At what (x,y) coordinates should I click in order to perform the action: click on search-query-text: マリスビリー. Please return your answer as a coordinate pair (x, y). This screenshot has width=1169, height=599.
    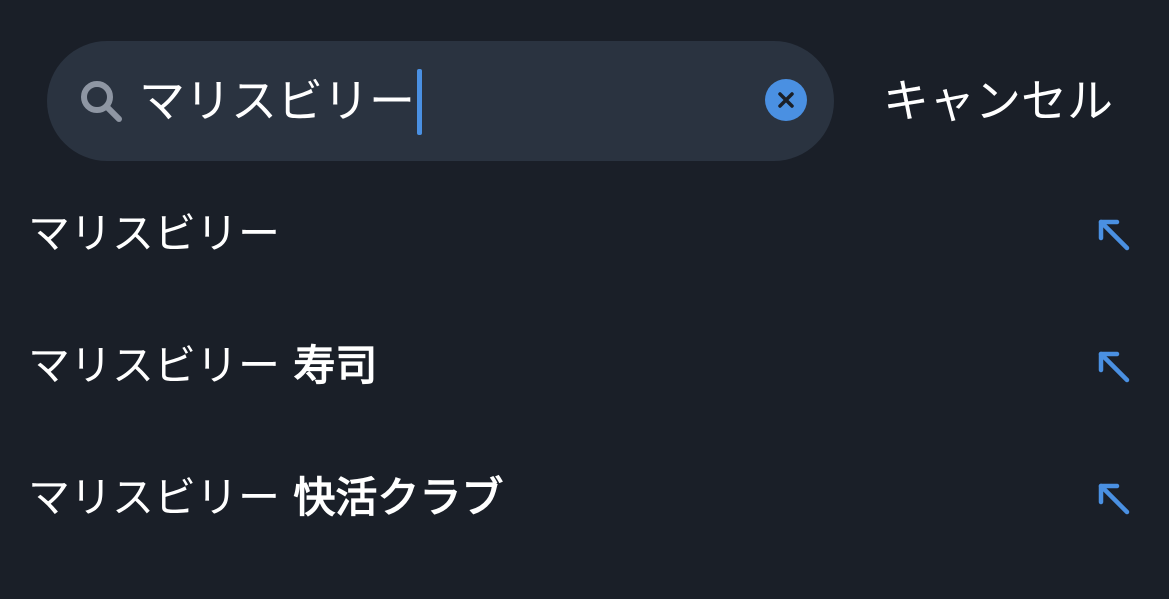
    Looking at the image, I should click on (277, 101).